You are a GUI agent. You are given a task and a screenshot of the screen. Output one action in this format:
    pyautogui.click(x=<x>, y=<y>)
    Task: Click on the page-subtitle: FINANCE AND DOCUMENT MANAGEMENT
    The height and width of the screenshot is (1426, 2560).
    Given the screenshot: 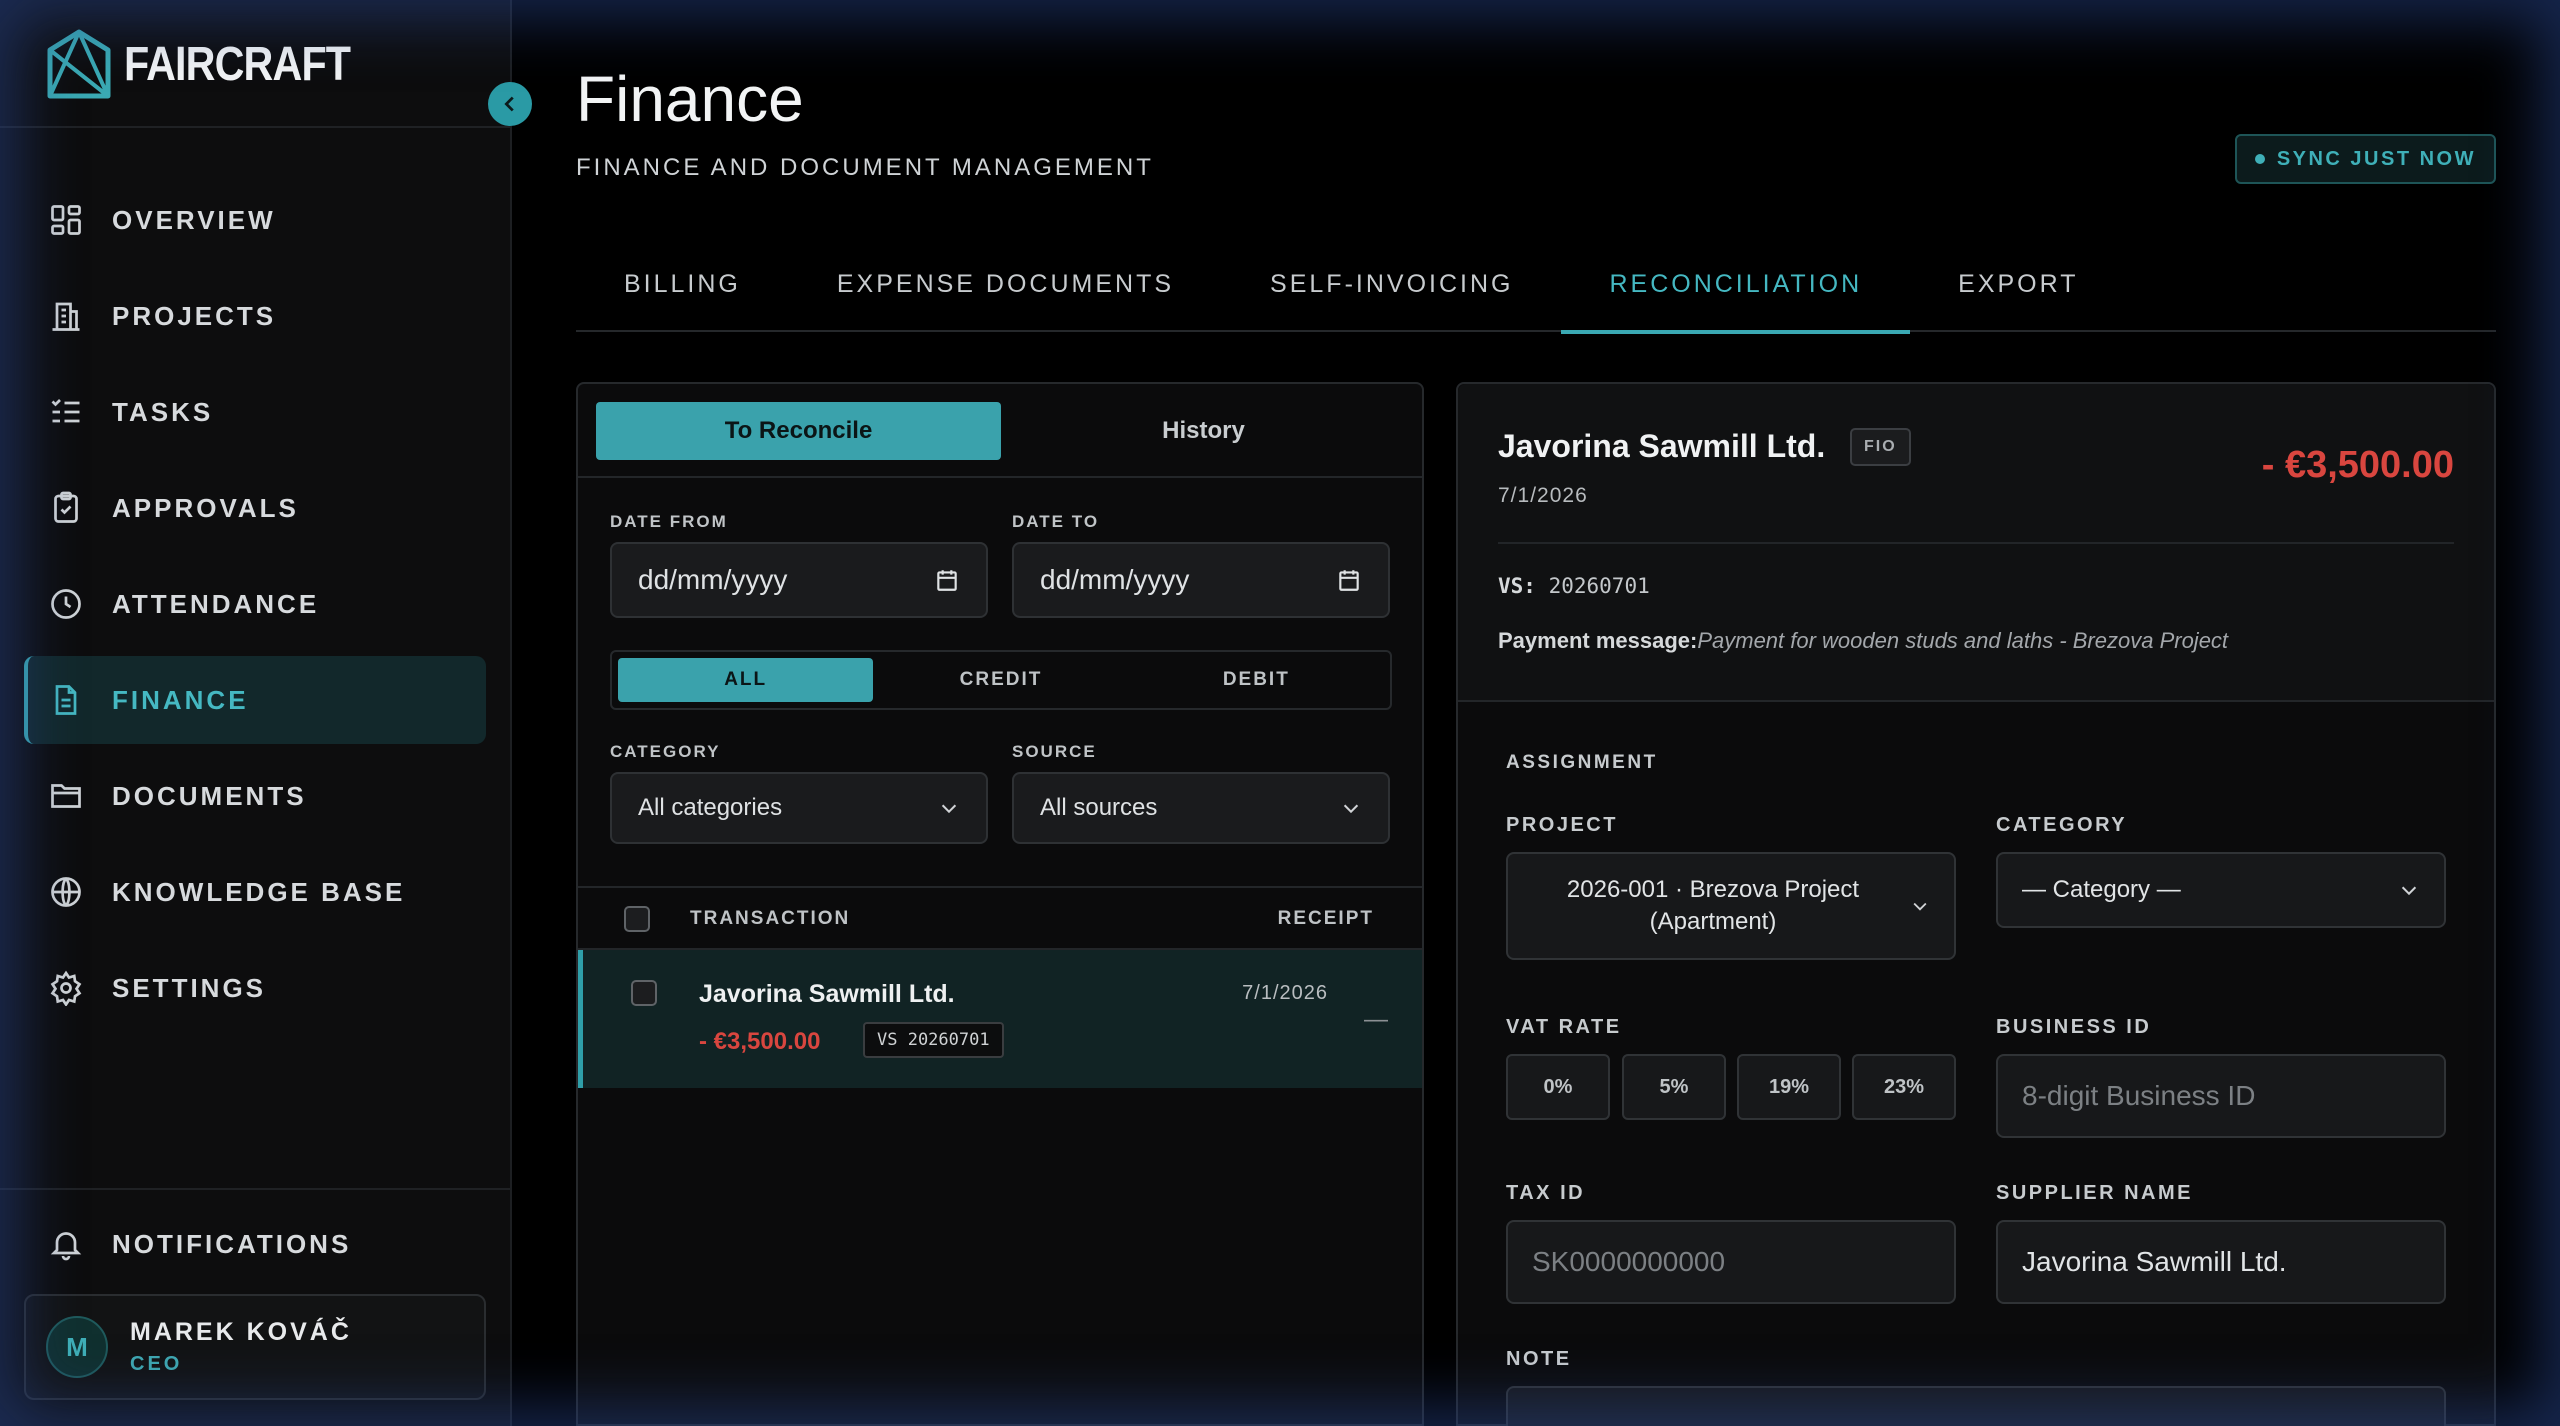 What is the action you would take?
    pyautogui.click(x=865, y=167)
    